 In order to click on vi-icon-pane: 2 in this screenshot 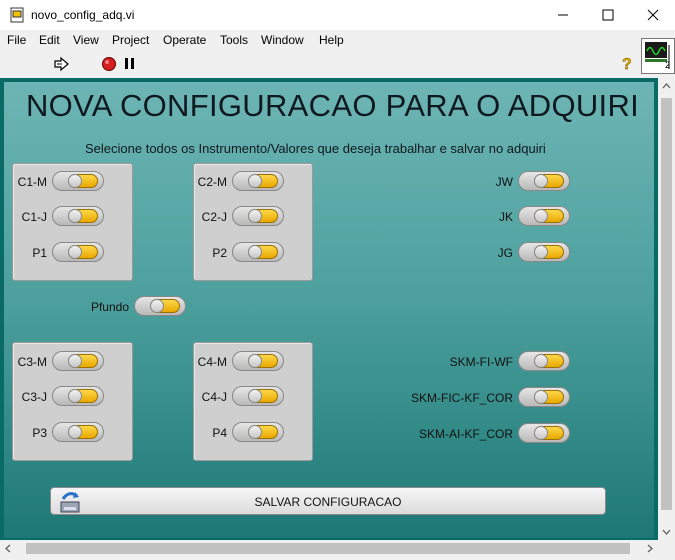, I will do `click(658, 56)`.